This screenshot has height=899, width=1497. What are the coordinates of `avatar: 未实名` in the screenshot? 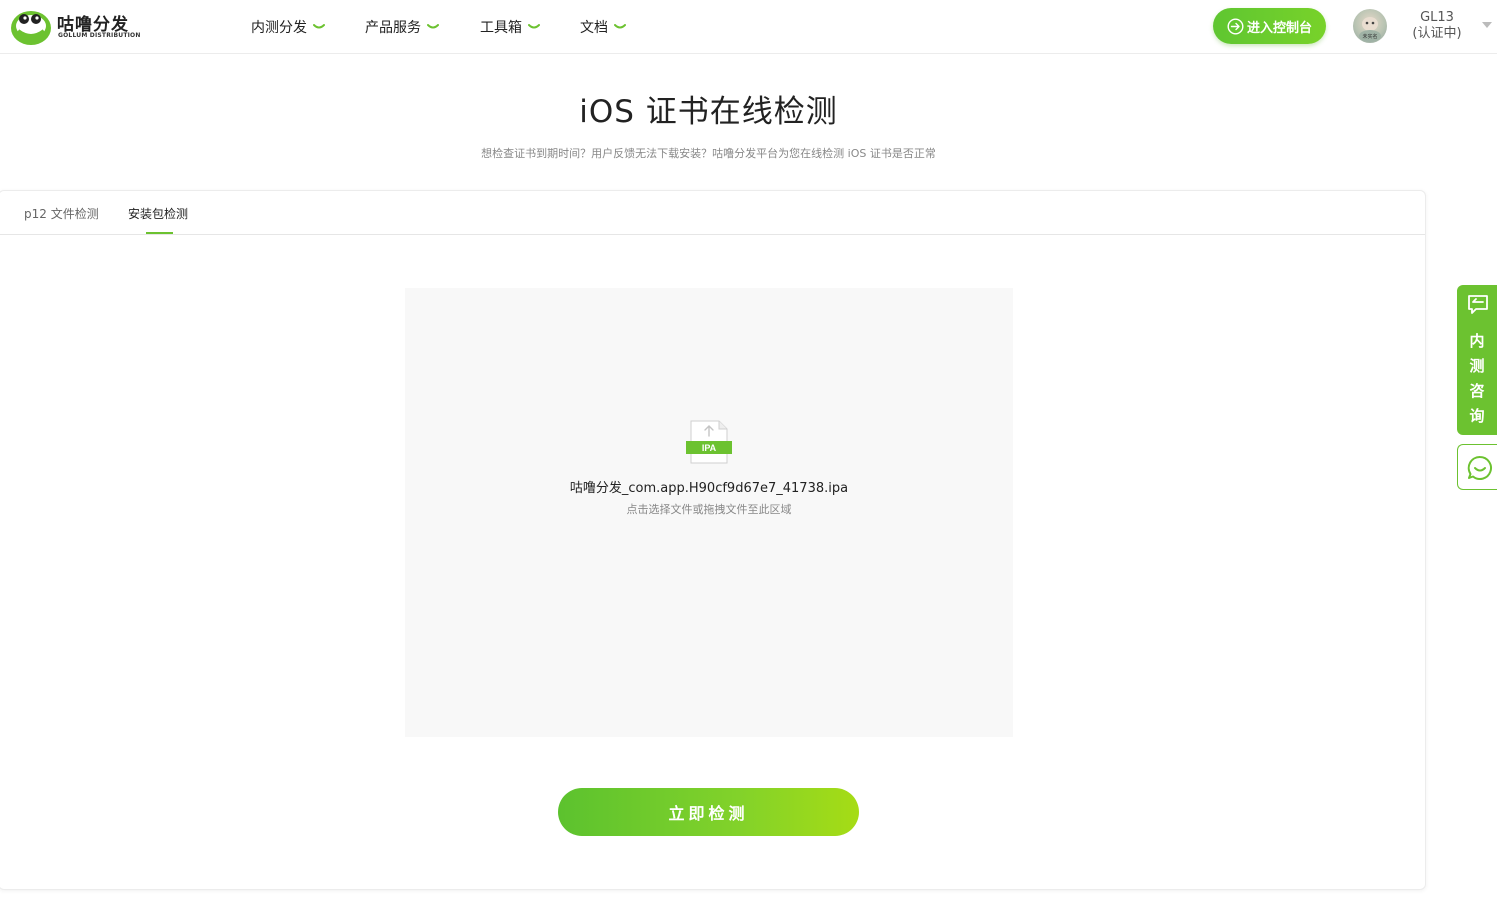 It's located at (1370, 26).